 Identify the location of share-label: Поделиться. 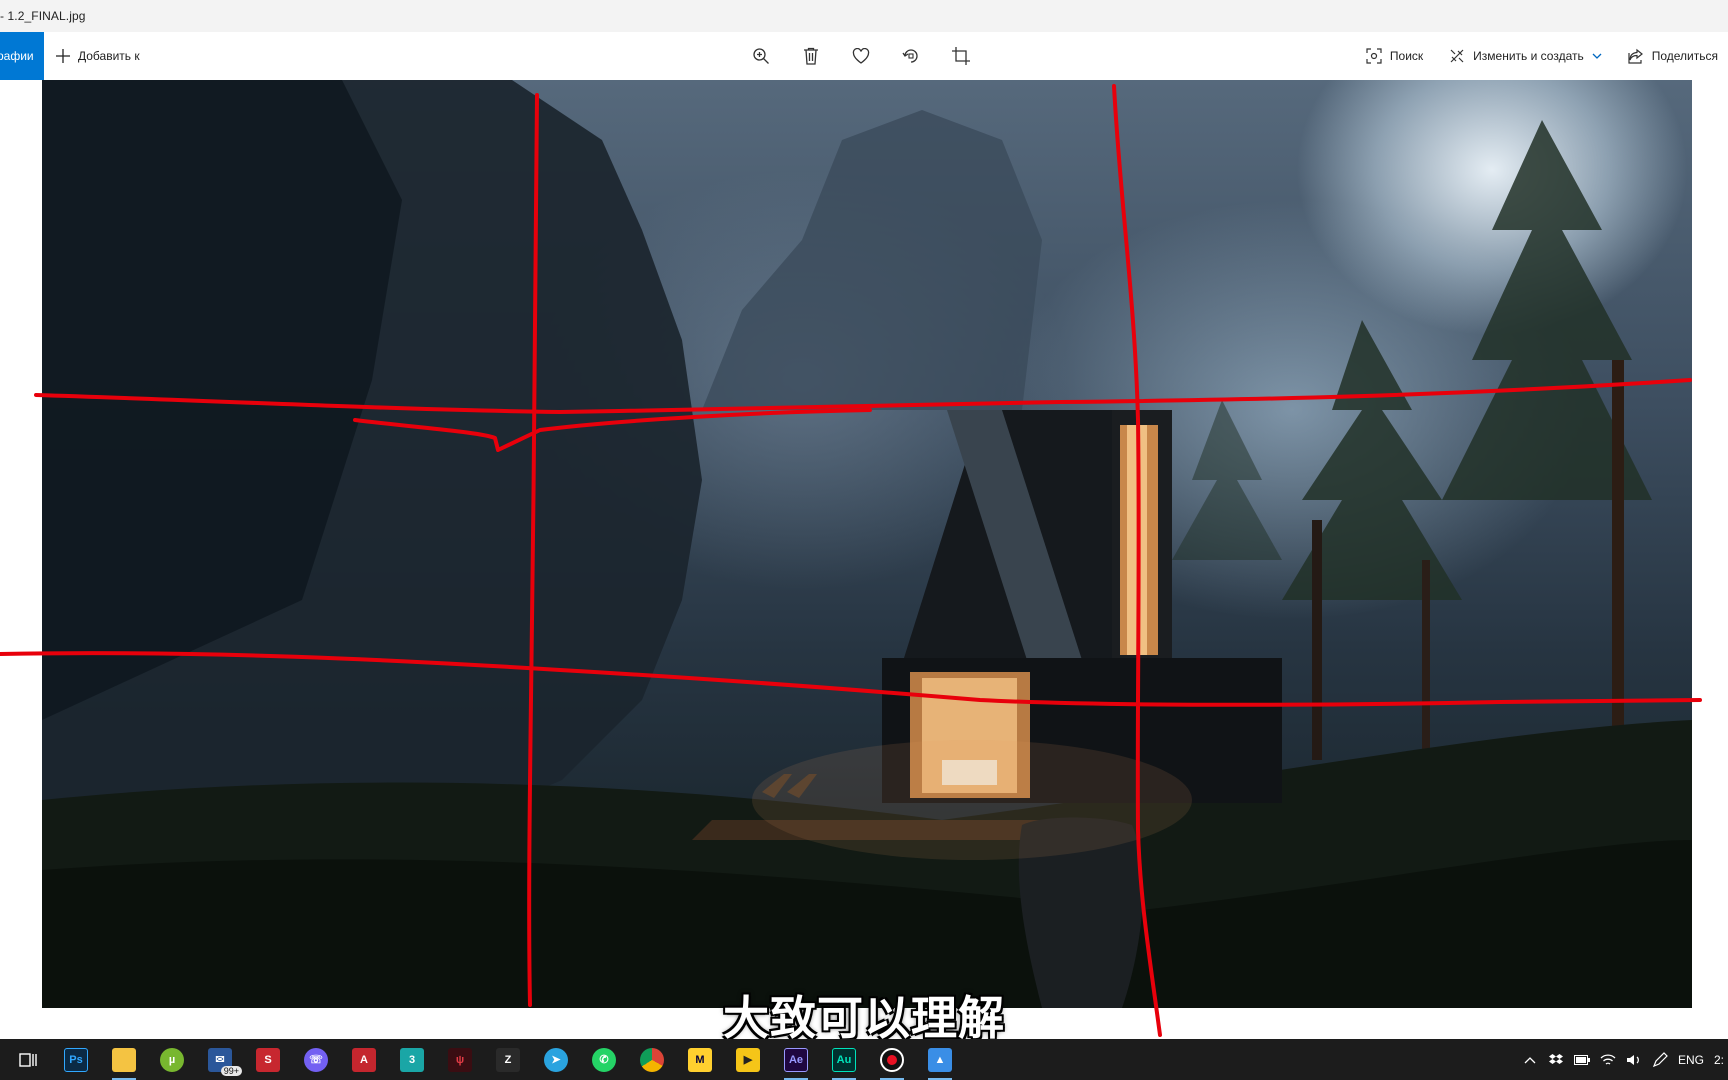
(1684, 56).